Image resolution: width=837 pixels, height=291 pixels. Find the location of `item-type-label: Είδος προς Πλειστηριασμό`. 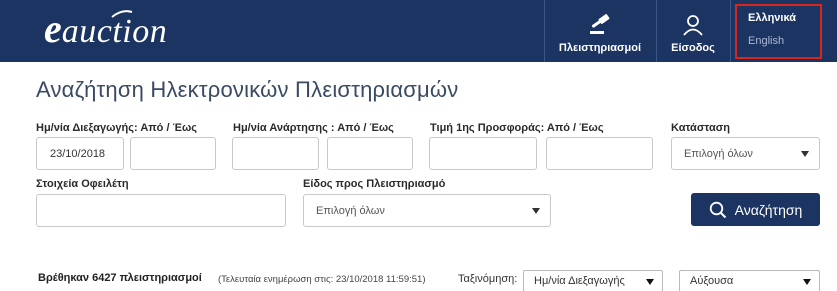

item-type-label: Είδος προς Πλειστηριασμό is located at coordinates (374, 184).